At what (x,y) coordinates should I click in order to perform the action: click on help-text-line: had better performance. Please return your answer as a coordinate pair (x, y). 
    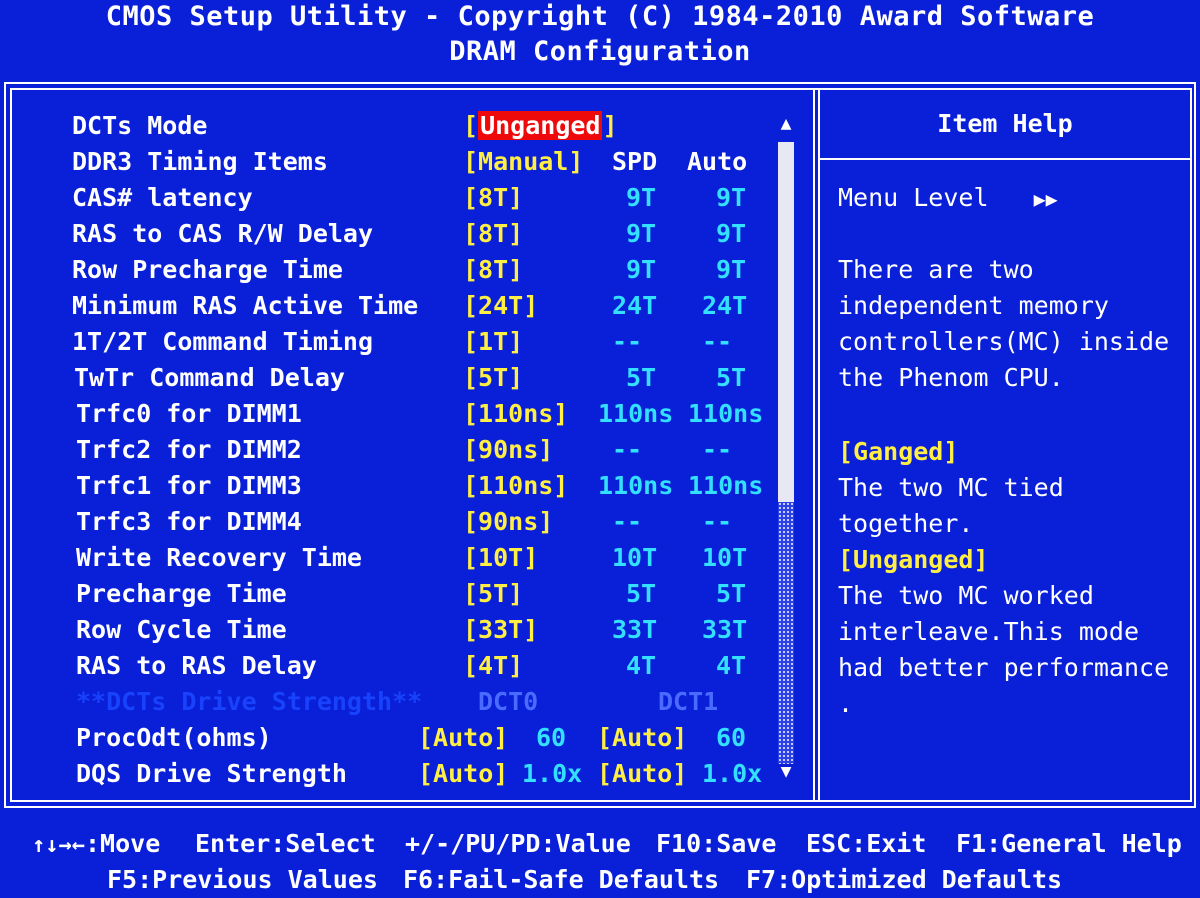
    Looking at the image, I should click on (1004, 667).